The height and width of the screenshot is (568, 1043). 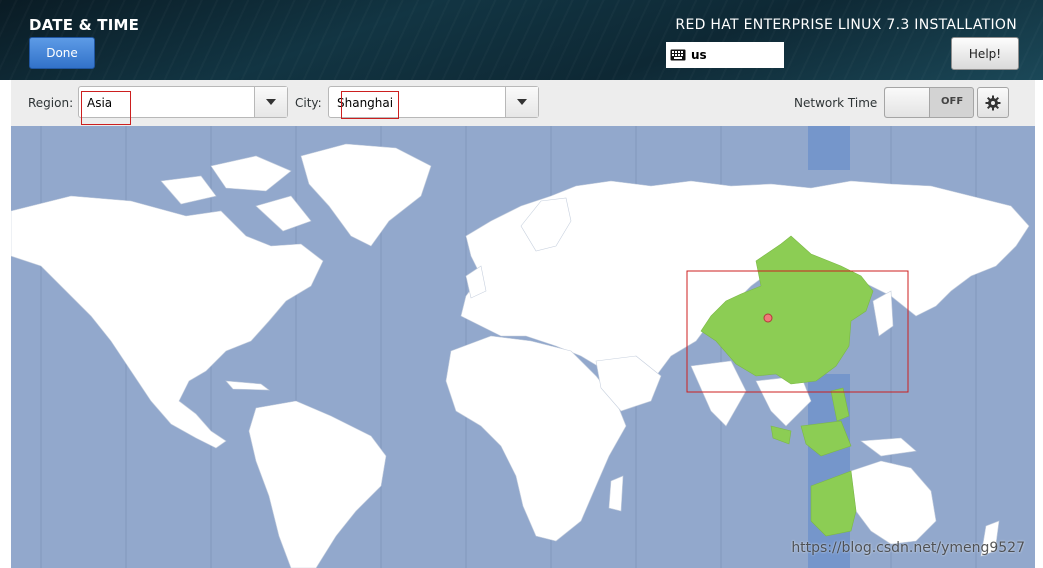 What do you see at coordinates (365, 103) in the screenshot?
I see `city-value: Shanghai` at bounding box center [365, 103].